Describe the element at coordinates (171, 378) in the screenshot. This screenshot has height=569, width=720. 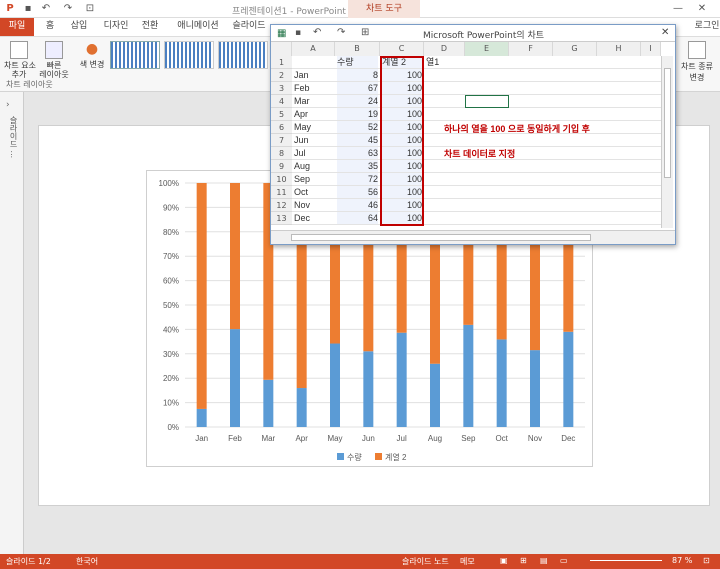
I see `y-tick-label: 20%` at that location.